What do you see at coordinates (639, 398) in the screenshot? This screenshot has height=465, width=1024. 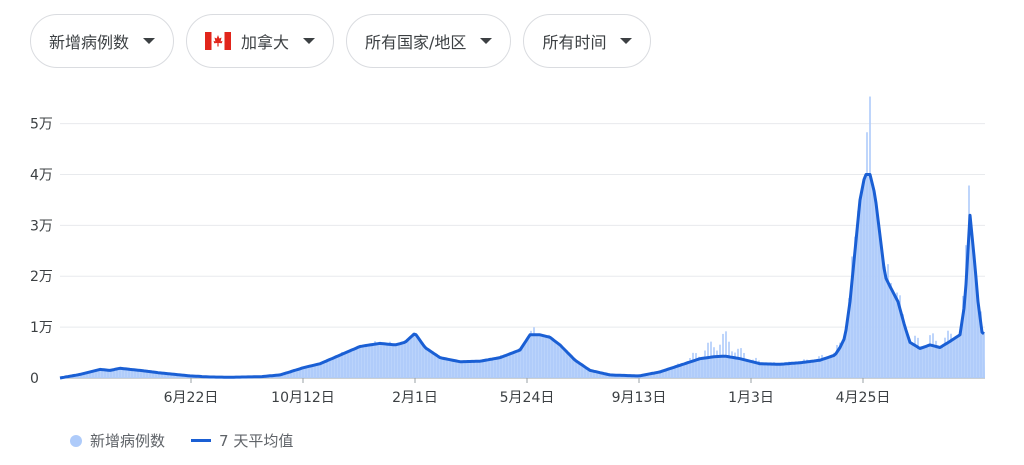 I see `x-tick-label: 9月13日` at bounding box center [639, 398].